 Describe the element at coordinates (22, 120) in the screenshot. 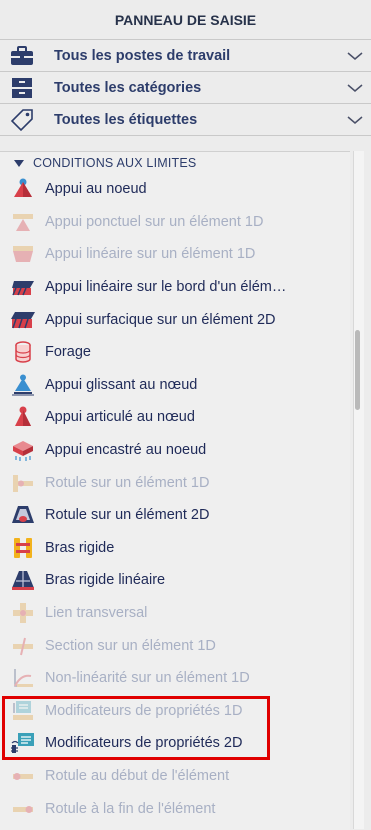

I see `tag-icon` at that location.